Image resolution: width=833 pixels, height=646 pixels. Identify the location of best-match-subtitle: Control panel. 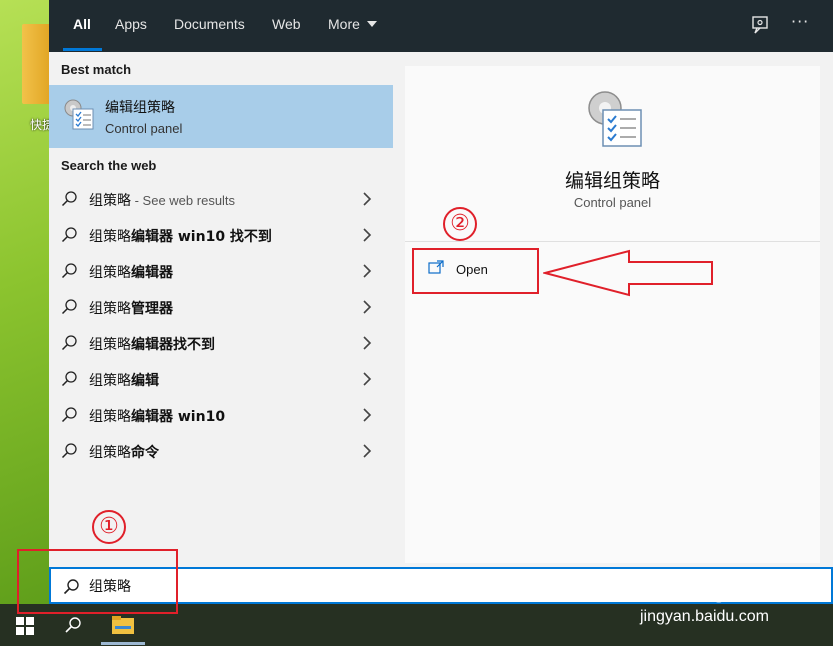
(144, 128).